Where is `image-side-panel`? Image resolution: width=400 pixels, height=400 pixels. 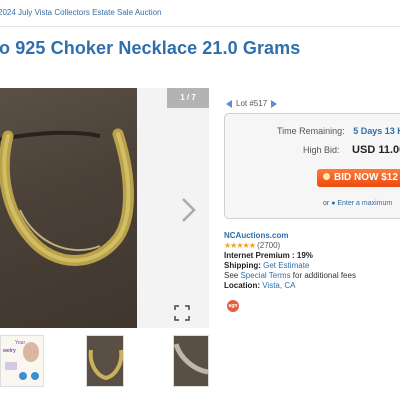 image-side-panel is located at coordinates (173, 208).